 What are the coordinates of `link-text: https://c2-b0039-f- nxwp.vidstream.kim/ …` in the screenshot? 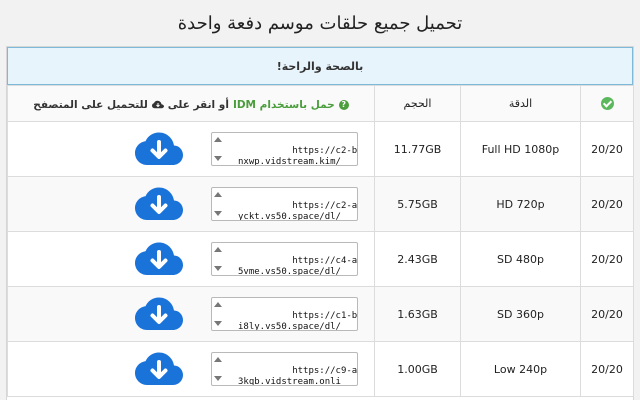 It's located at (298, 156).